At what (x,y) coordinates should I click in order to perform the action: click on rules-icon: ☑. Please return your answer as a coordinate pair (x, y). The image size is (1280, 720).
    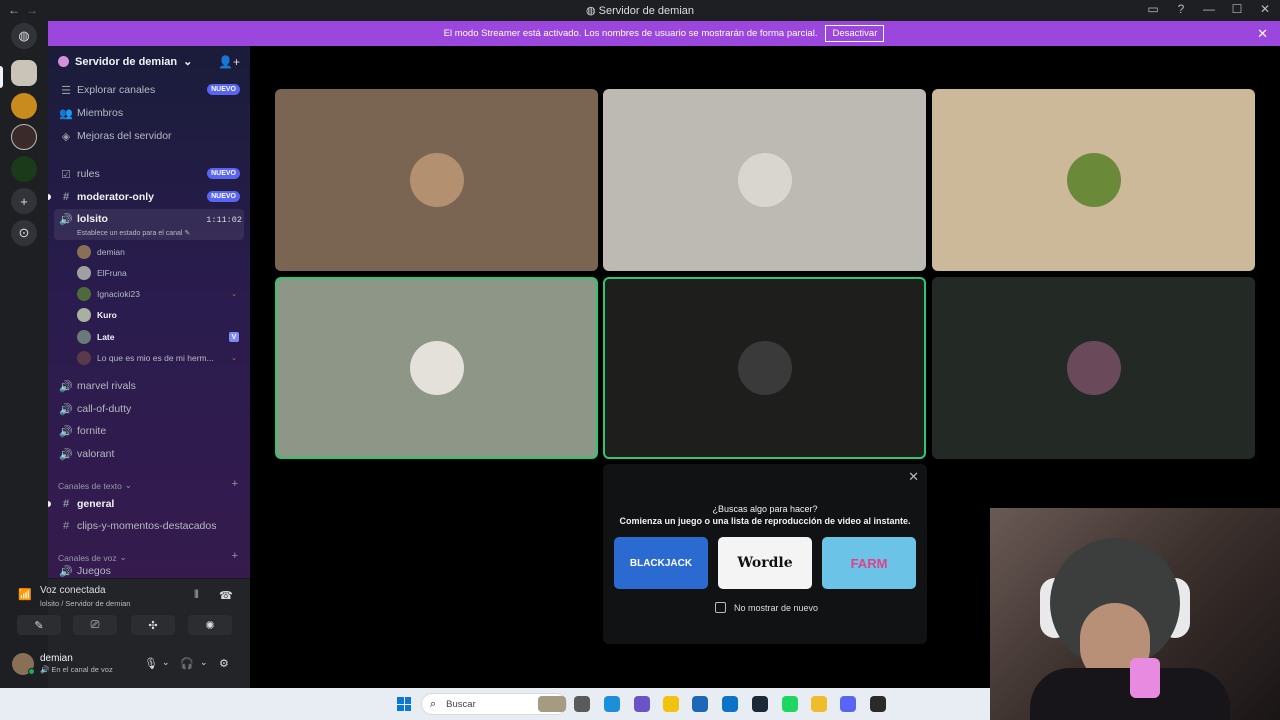
    Looking at the image, I should click on (66, 174).